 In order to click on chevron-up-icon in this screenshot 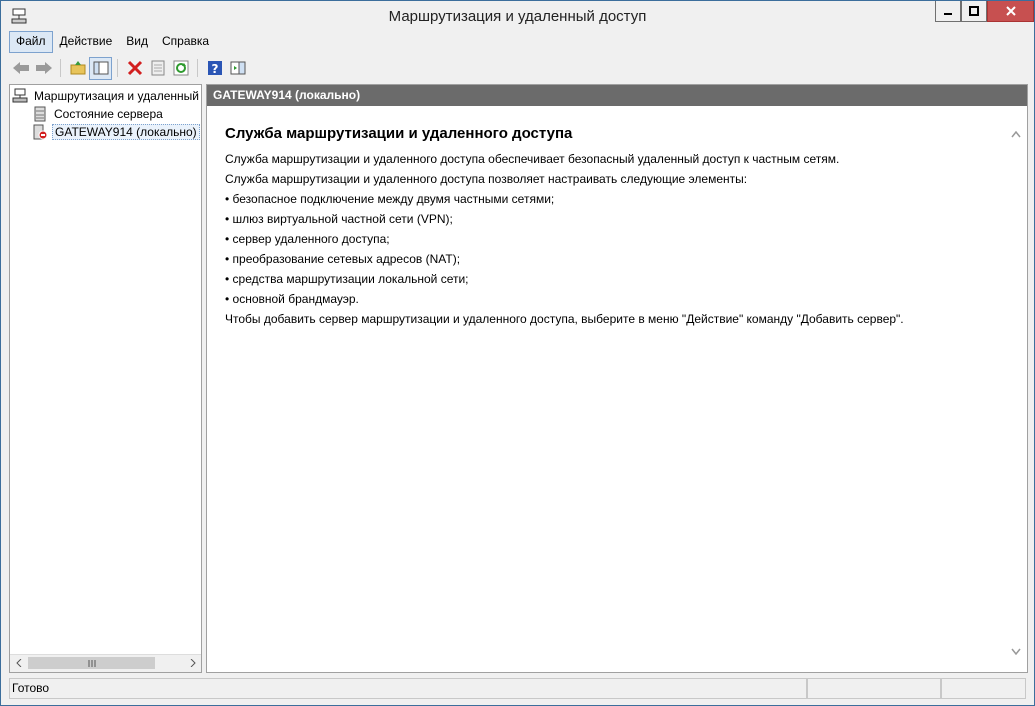, I will do `click(1016, 134)`.